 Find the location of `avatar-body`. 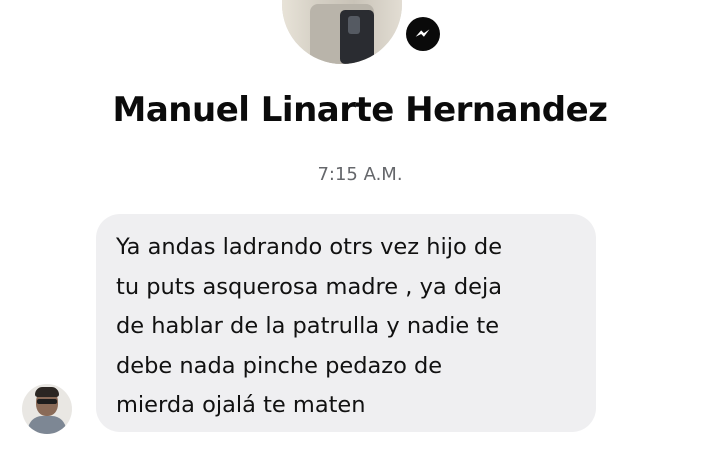

avatar-body is located at coordinates (47, 425).